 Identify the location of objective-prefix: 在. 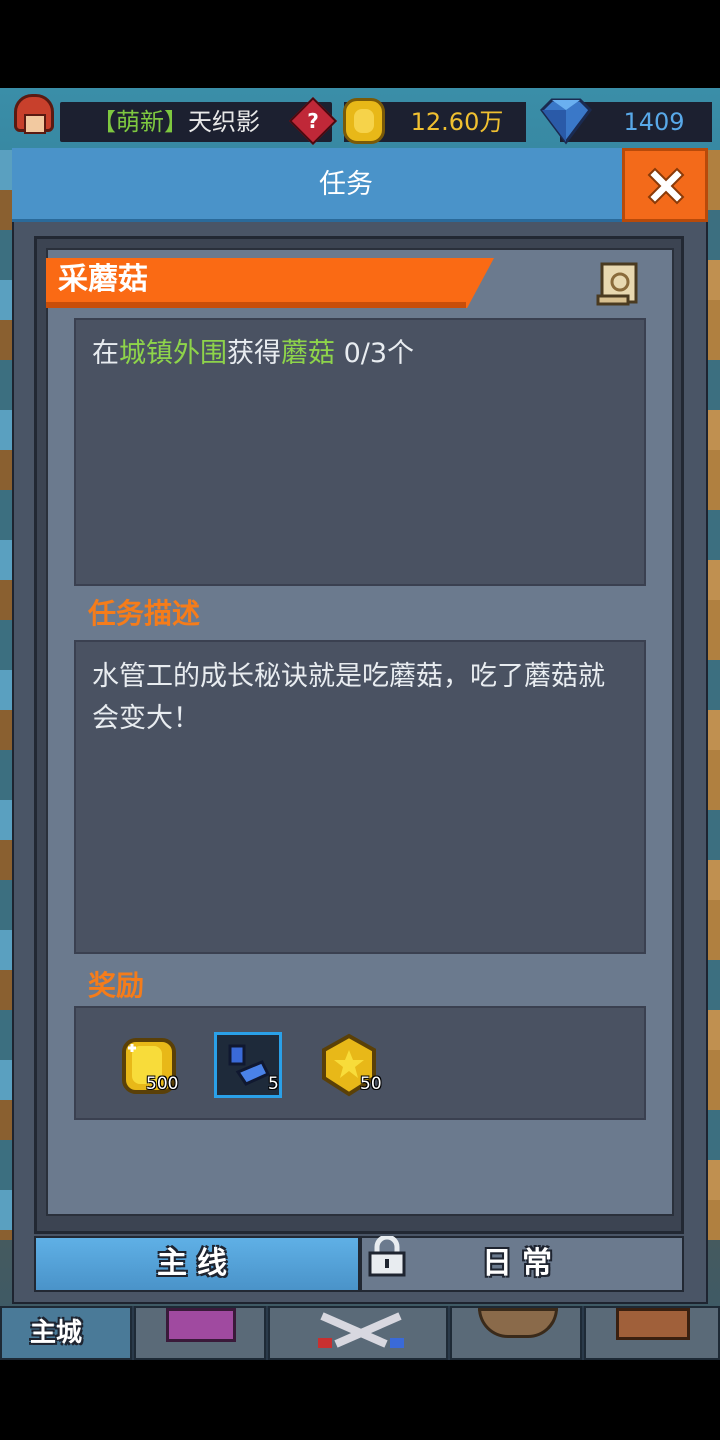
(105, 353).